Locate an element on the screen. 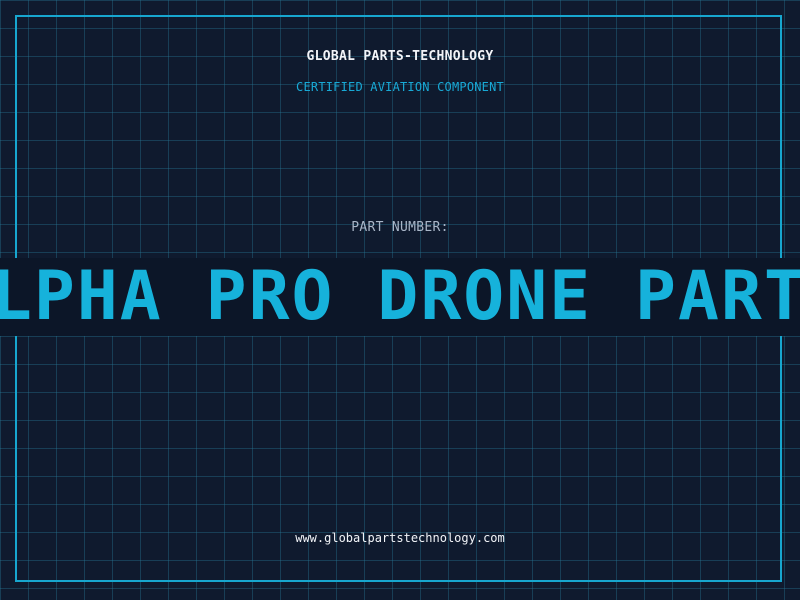  website-url: www.globalpartstechnology.com is located at coordinates (400, 538).